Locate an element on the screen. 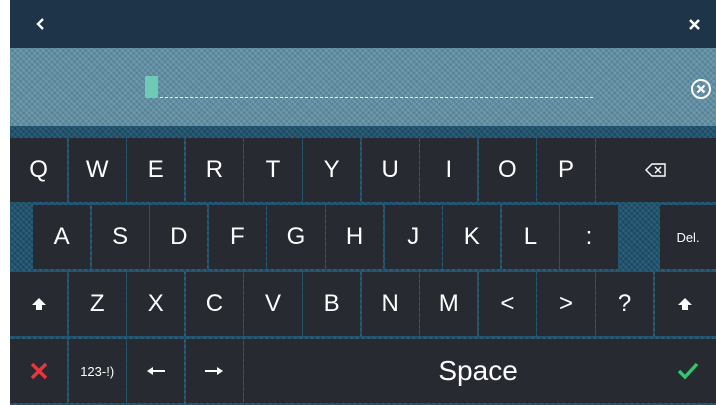 This screenshot has height=405, width=716. key-label: H is located at coordinates (354, 236).